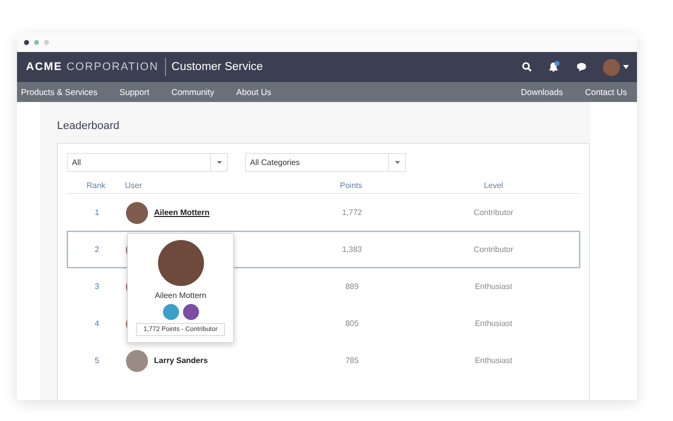 The height and width of the screenshot is (421, 673). What do you see at coordinates (351, 185) in the screenshot?
I see `column-header: Points` at bounding box center [351, 185].